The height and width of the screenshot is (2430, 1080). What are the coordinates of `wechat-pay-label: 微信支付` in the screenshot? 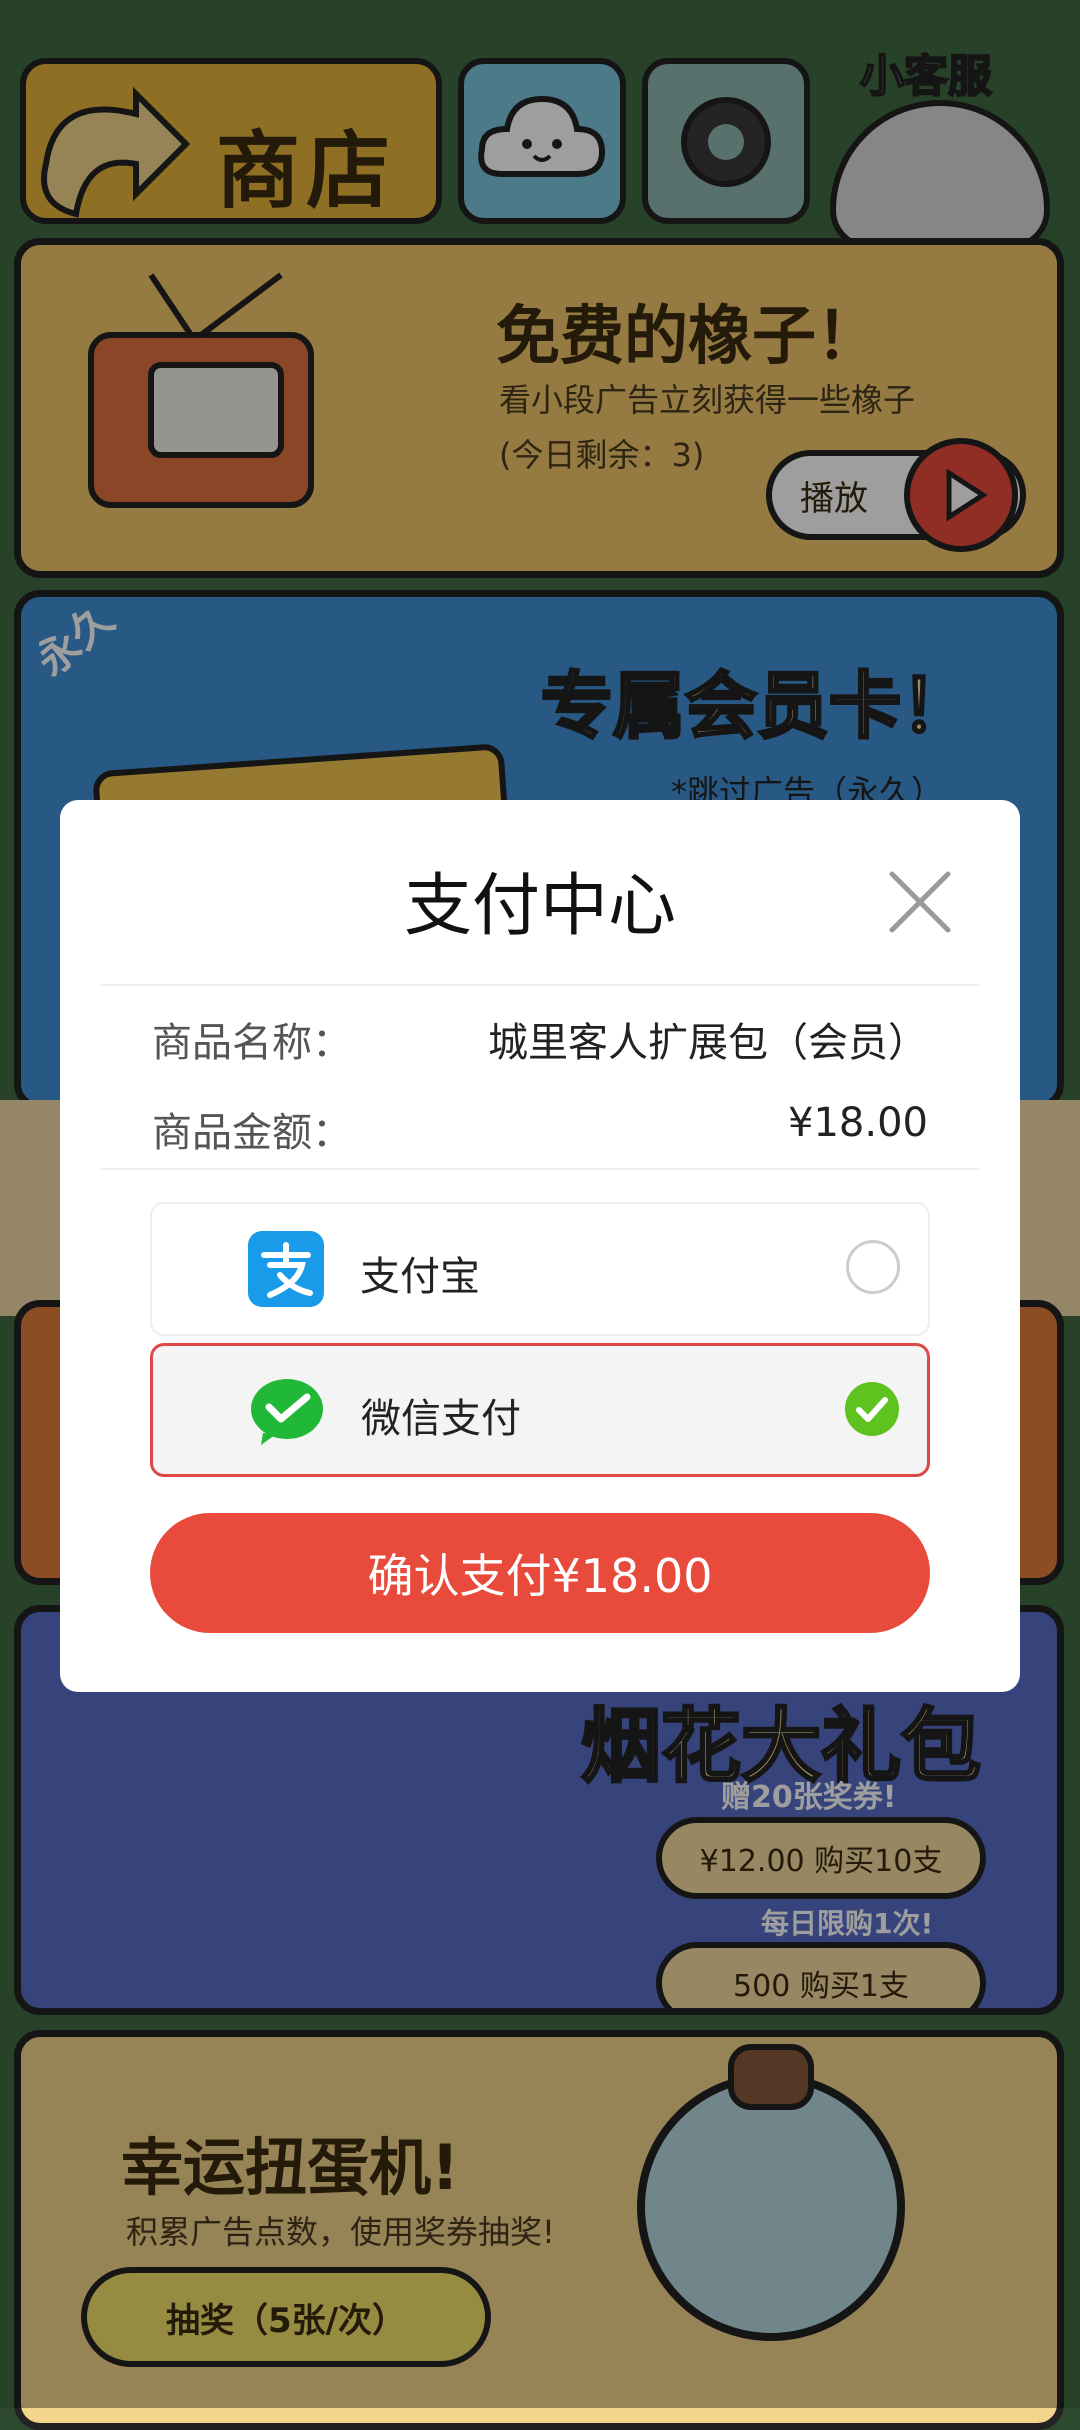 It's located at (441, 1419).